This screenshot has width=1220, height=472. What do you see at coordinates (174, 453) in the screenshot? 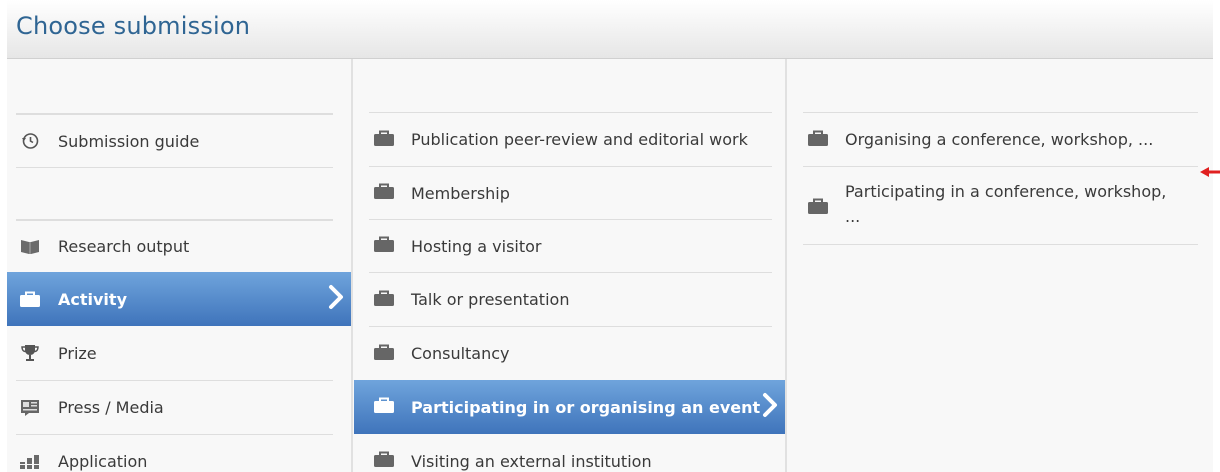
I see `menu-item-application: Application` at bounding box center [174, 453].